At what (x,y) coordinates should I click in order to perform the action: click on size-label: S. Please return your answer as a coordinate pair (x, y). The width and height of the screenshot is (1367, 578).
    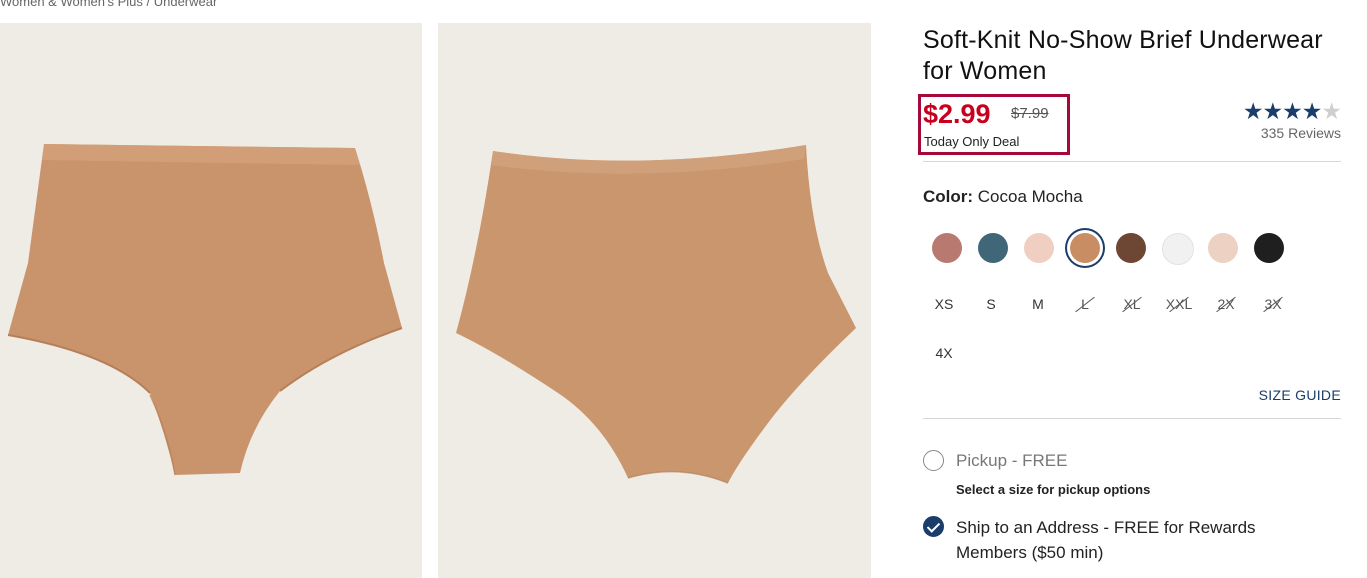
    Looking at the image, I should click on (991, 304).